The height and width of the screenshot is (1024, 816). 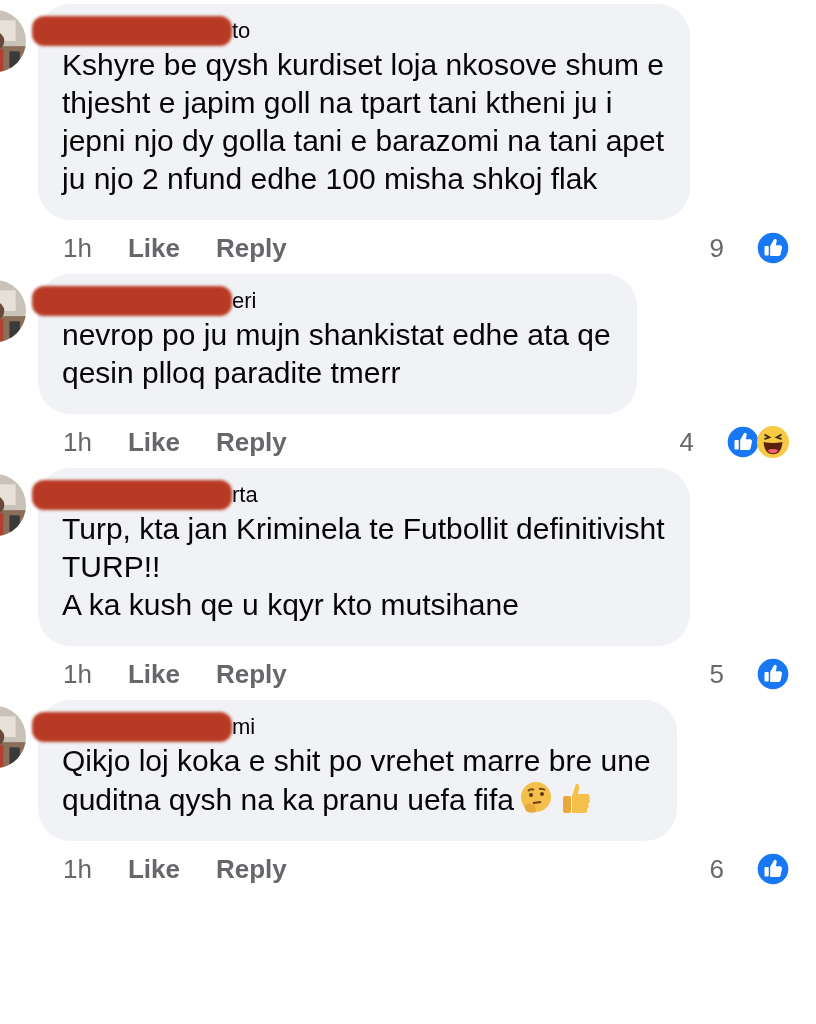 I want to click on comment-text: Kshyre be qysh kurdiset loja nkosove shum e thjesht e japim goll na tpart tani ktheni ju i jepni njo dy golla tani e barazomi na tani apet ju njo 2 nfund edhe 100 misha shkoj flak, so click(x=363, y=122).